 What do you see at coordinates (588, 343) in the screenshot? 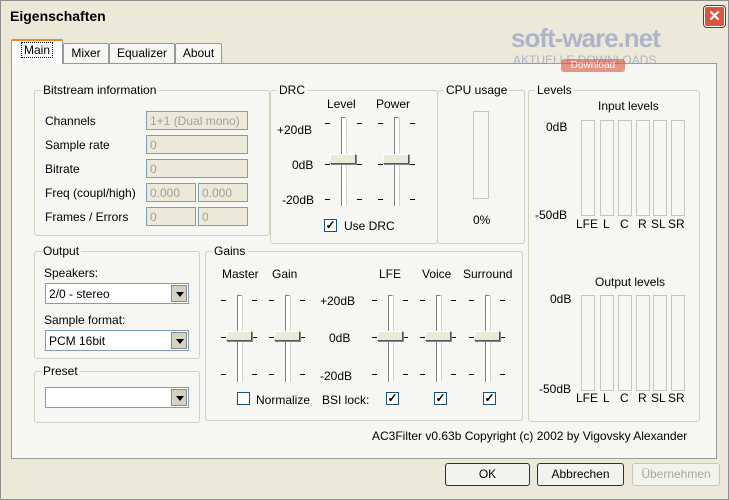
I see `output-meter-lfe` at bounding box center [588, 343].